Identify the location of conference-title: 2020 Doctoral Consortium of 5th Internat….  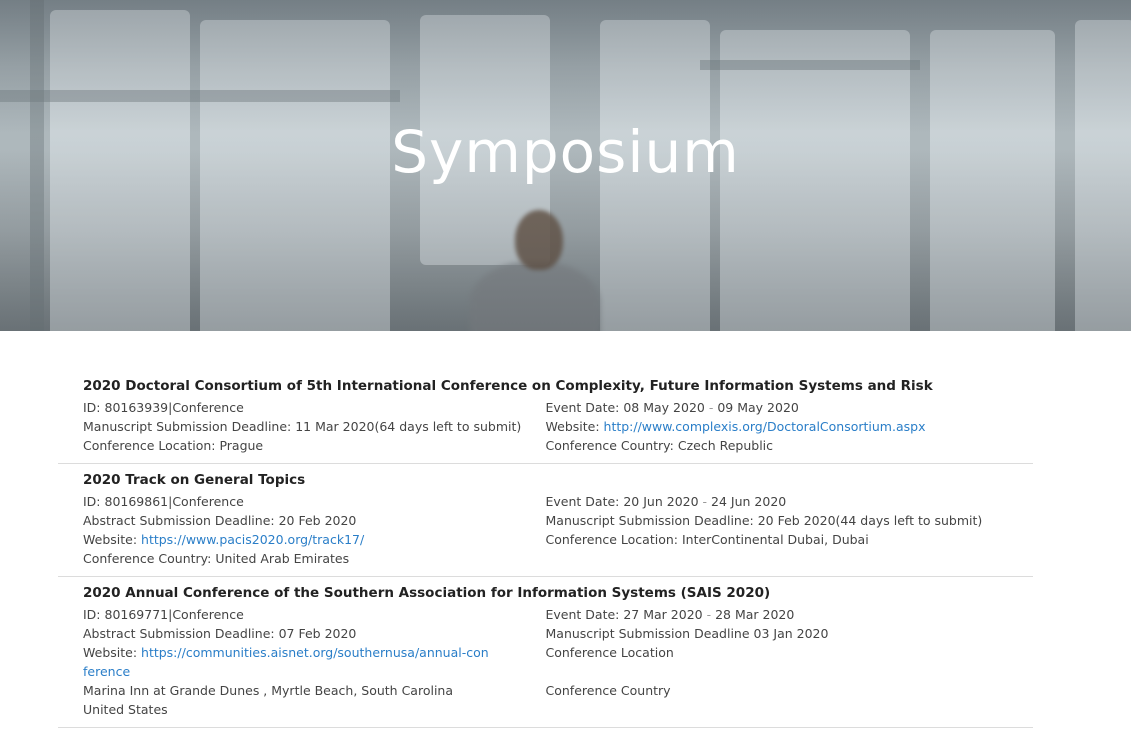
(545, 386).